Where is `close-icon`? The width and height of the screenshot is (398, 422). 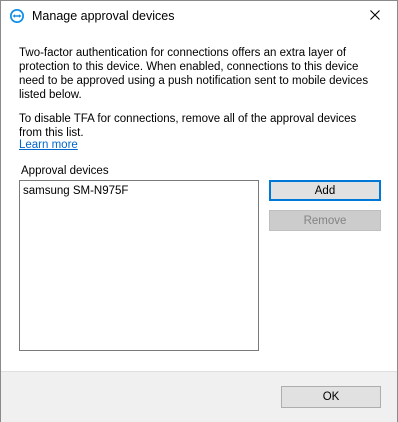
close-icon is located at coordinates (374, 16).